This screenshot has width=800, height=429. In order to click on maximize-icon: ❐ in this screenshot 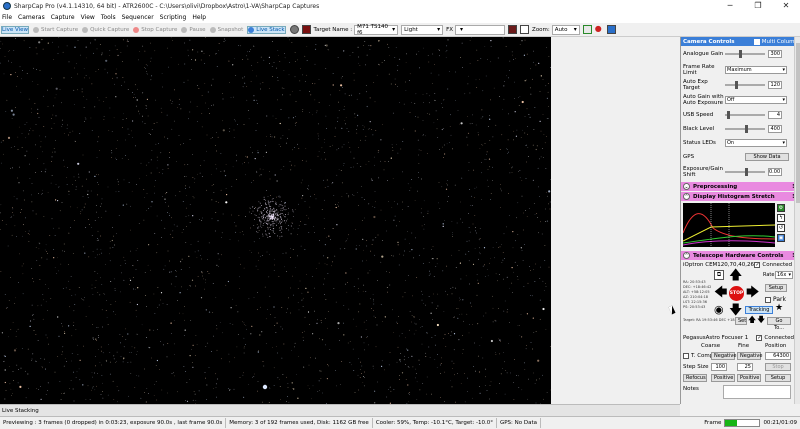, I will do `click(758, 6)`.